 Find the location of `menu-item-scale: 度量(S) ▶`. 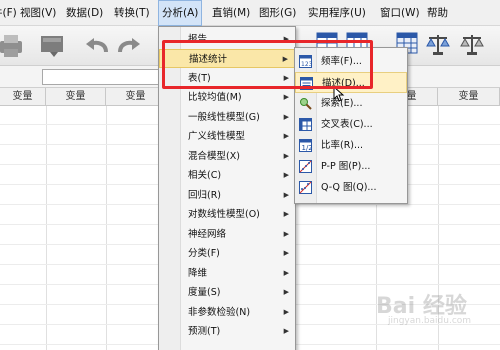

menu-item-scale: 度量(S) ▶ is located at coordinates (227, 292).